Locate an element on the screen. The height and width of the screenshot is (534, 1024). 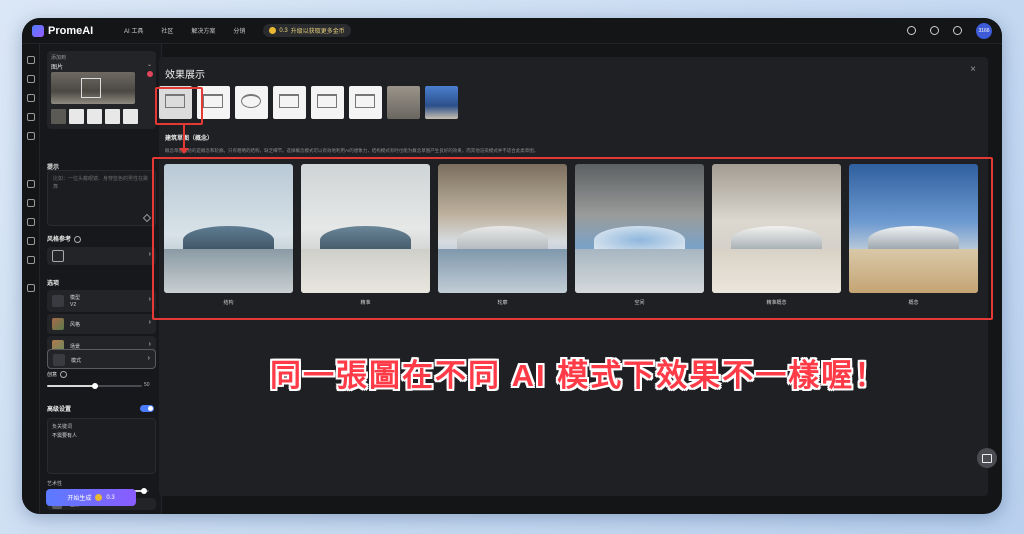
close-icon: × is located at coordinates (973, 69).